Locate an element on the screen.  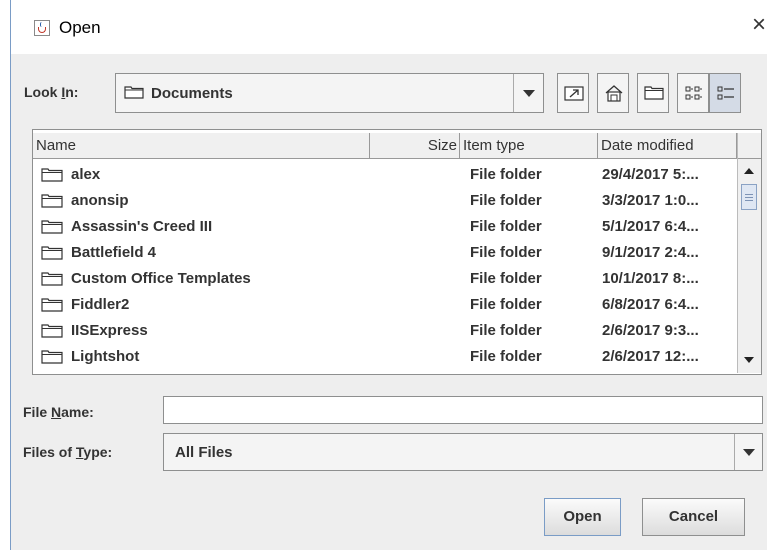
look-in-combobox: Documents is located at coordinates (329, 93).